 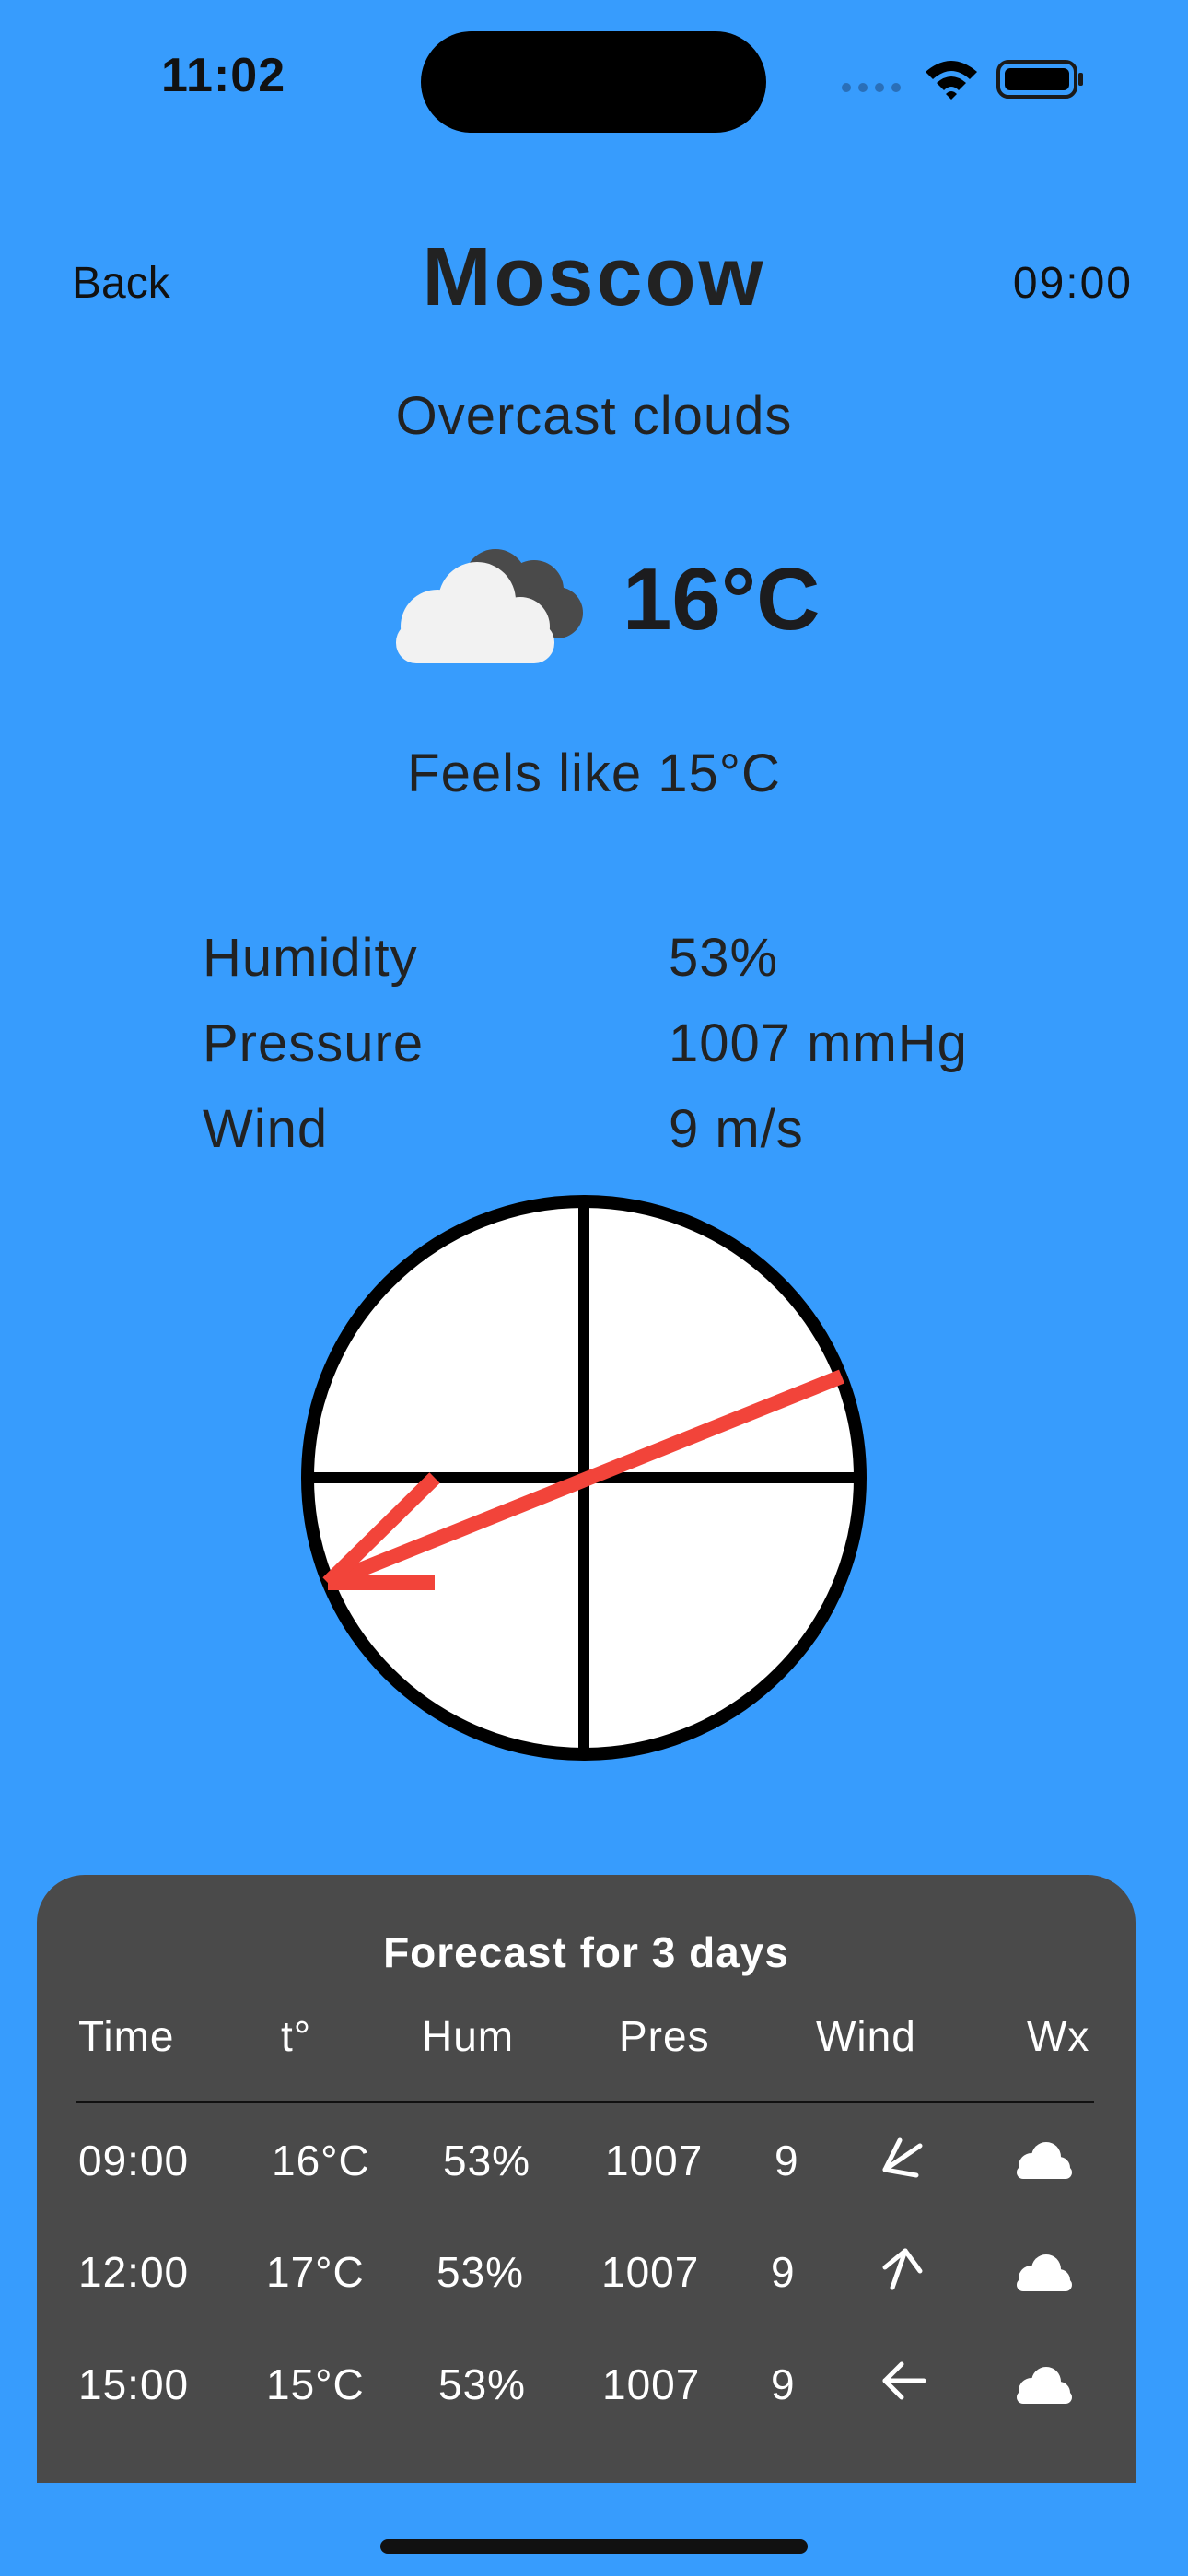 I want to click on forecast-temp: 17°C, so click(x=315, y=2272).